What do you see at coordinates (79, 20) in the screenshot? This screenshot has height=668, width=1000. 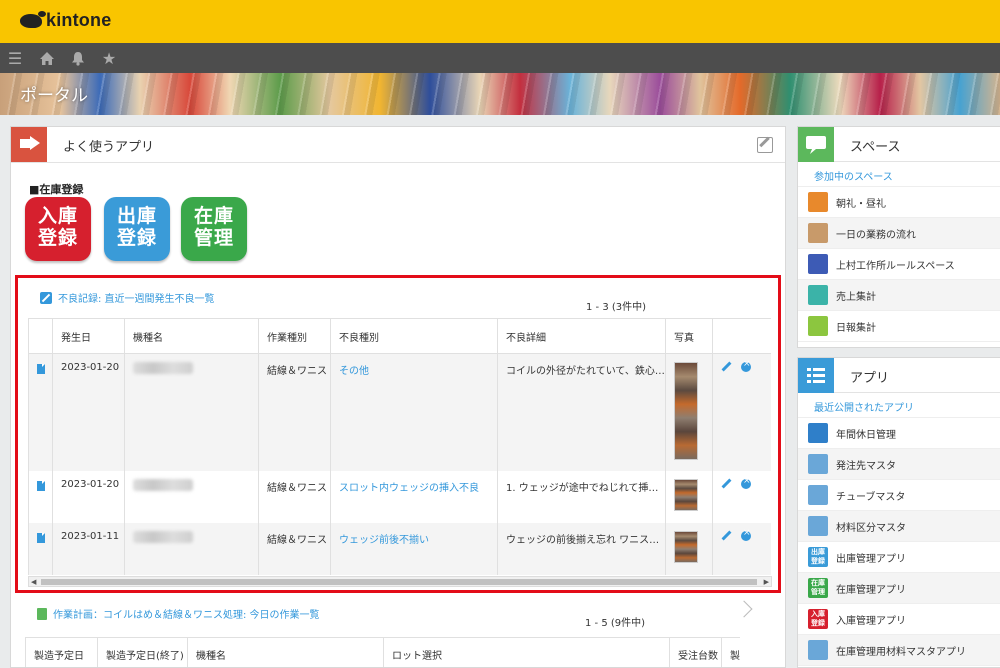 I see `brand-name: kintone` at bounding box center [79, 20].